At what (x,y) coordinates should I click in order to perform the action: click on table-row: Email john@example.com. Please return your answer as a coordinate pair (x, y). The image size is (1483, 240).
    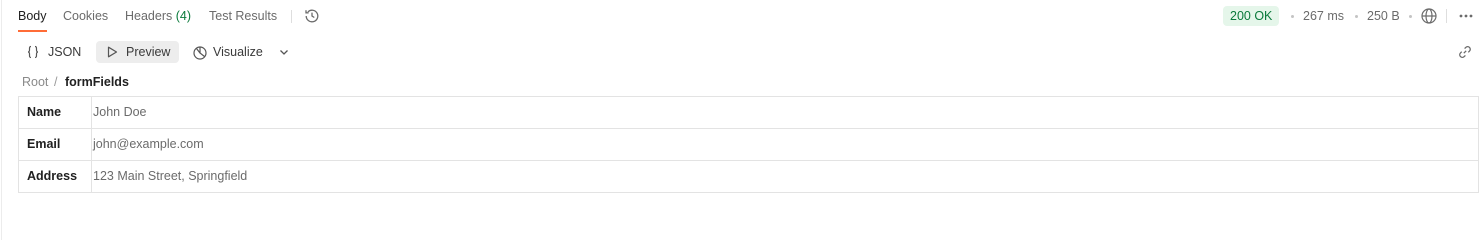
    Looking at the image, I should click on (748, 145).